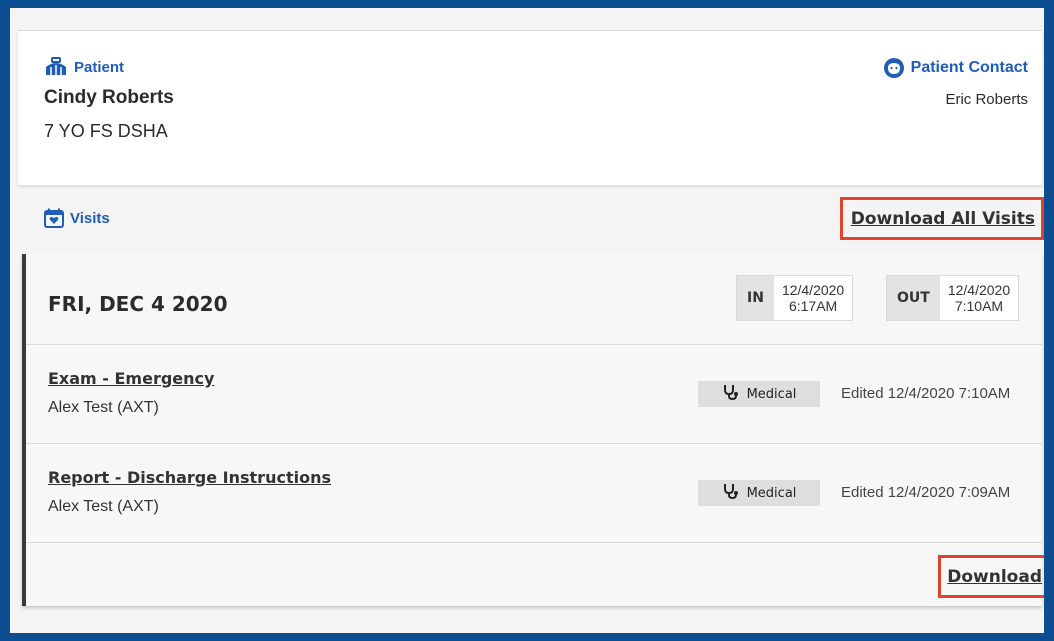 This screenshot has width=1054, height=641. I want to click on contact-label-row: Patient Contact, so click(955, 68).